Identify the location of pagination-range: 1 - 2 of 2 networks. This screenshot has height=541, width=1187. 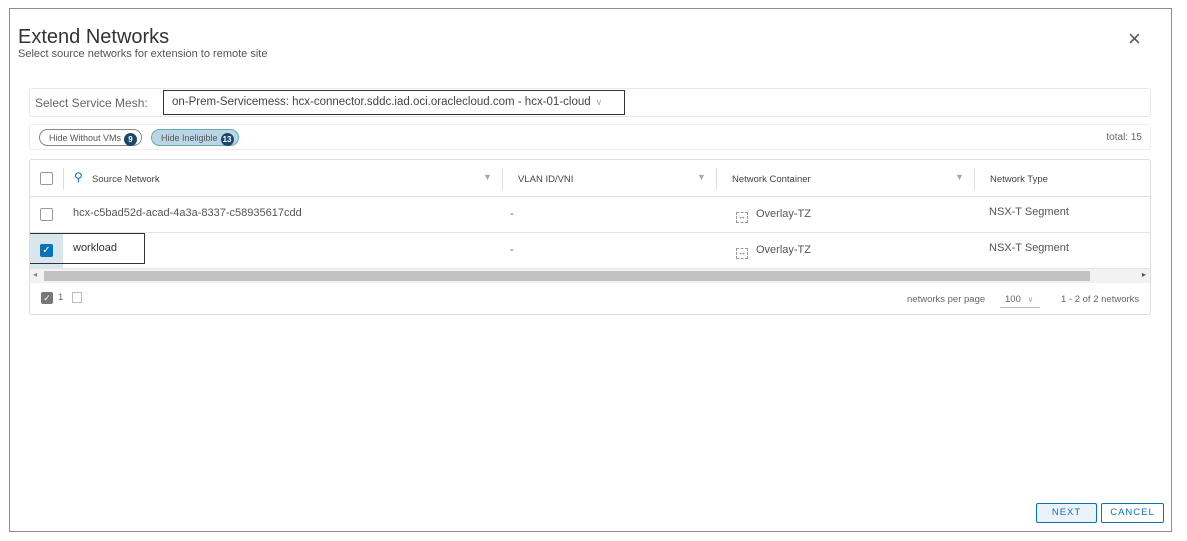
(1100, 299).